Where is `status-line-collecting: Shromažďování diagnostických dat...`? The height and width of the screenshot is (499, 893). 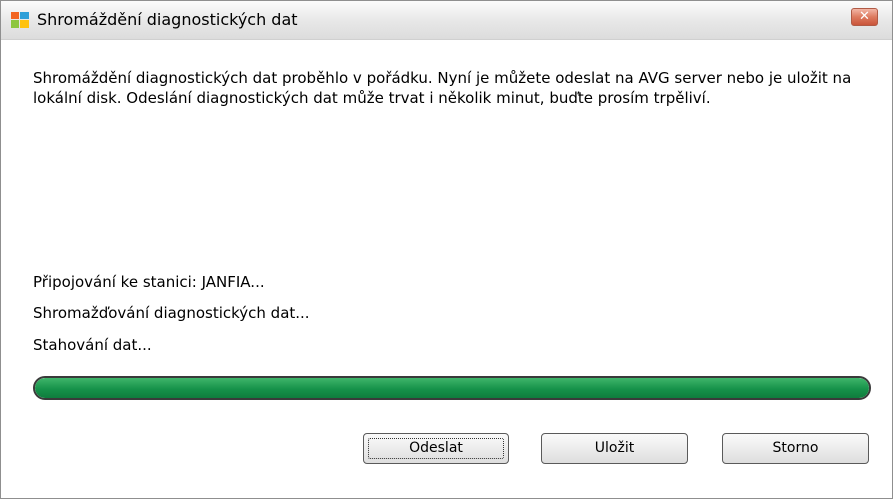 status-line-collecting: Shromažďování diagnostických dat... is located at coordinates (171, 313).